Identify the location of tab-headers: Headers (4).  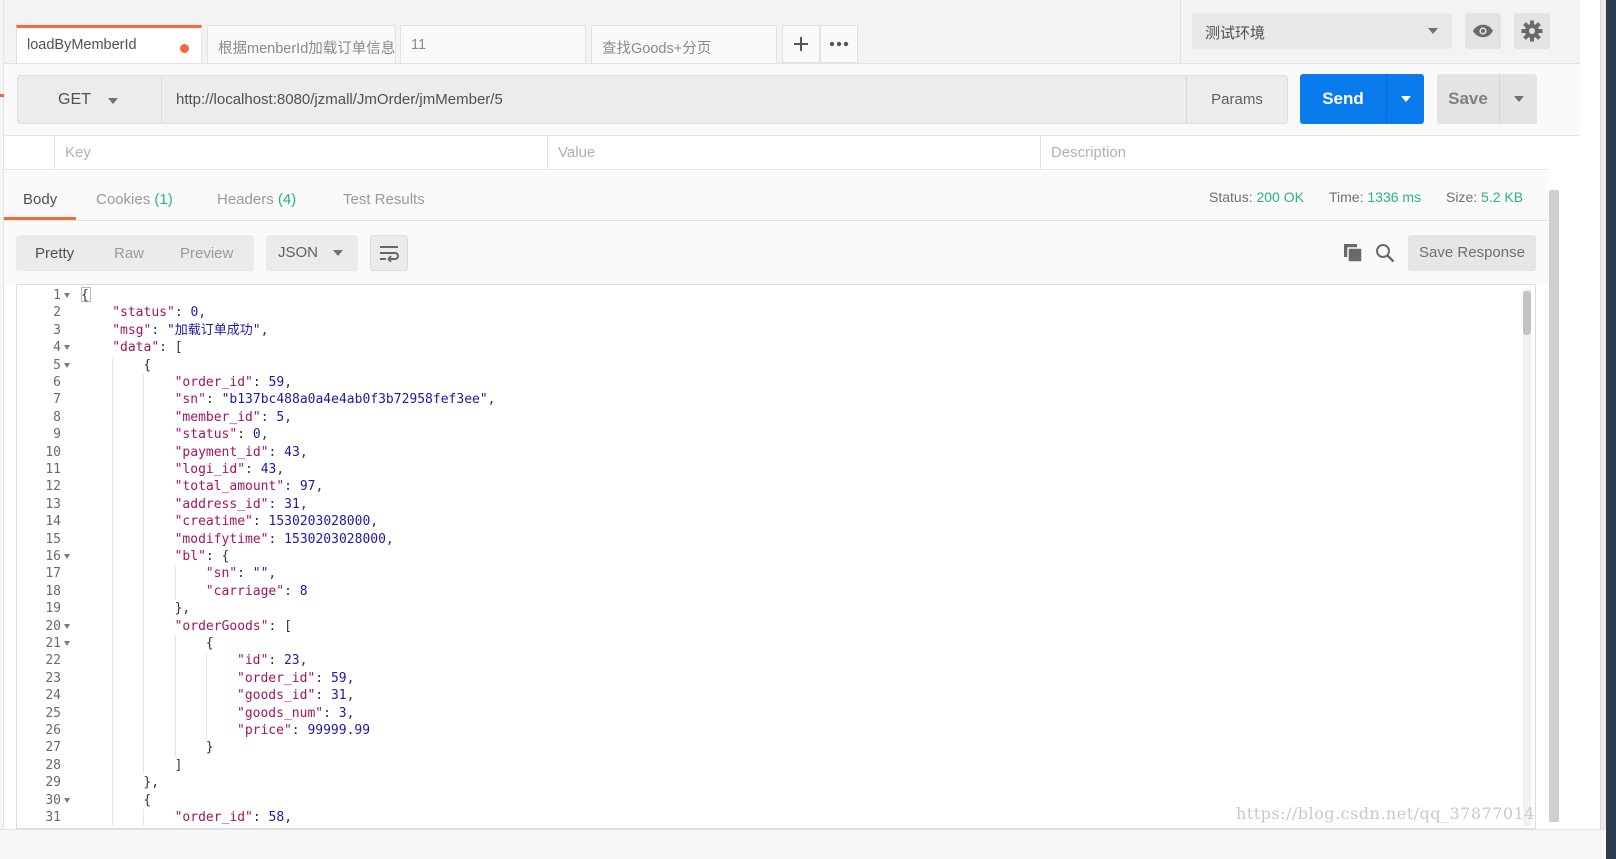
(256, 199).